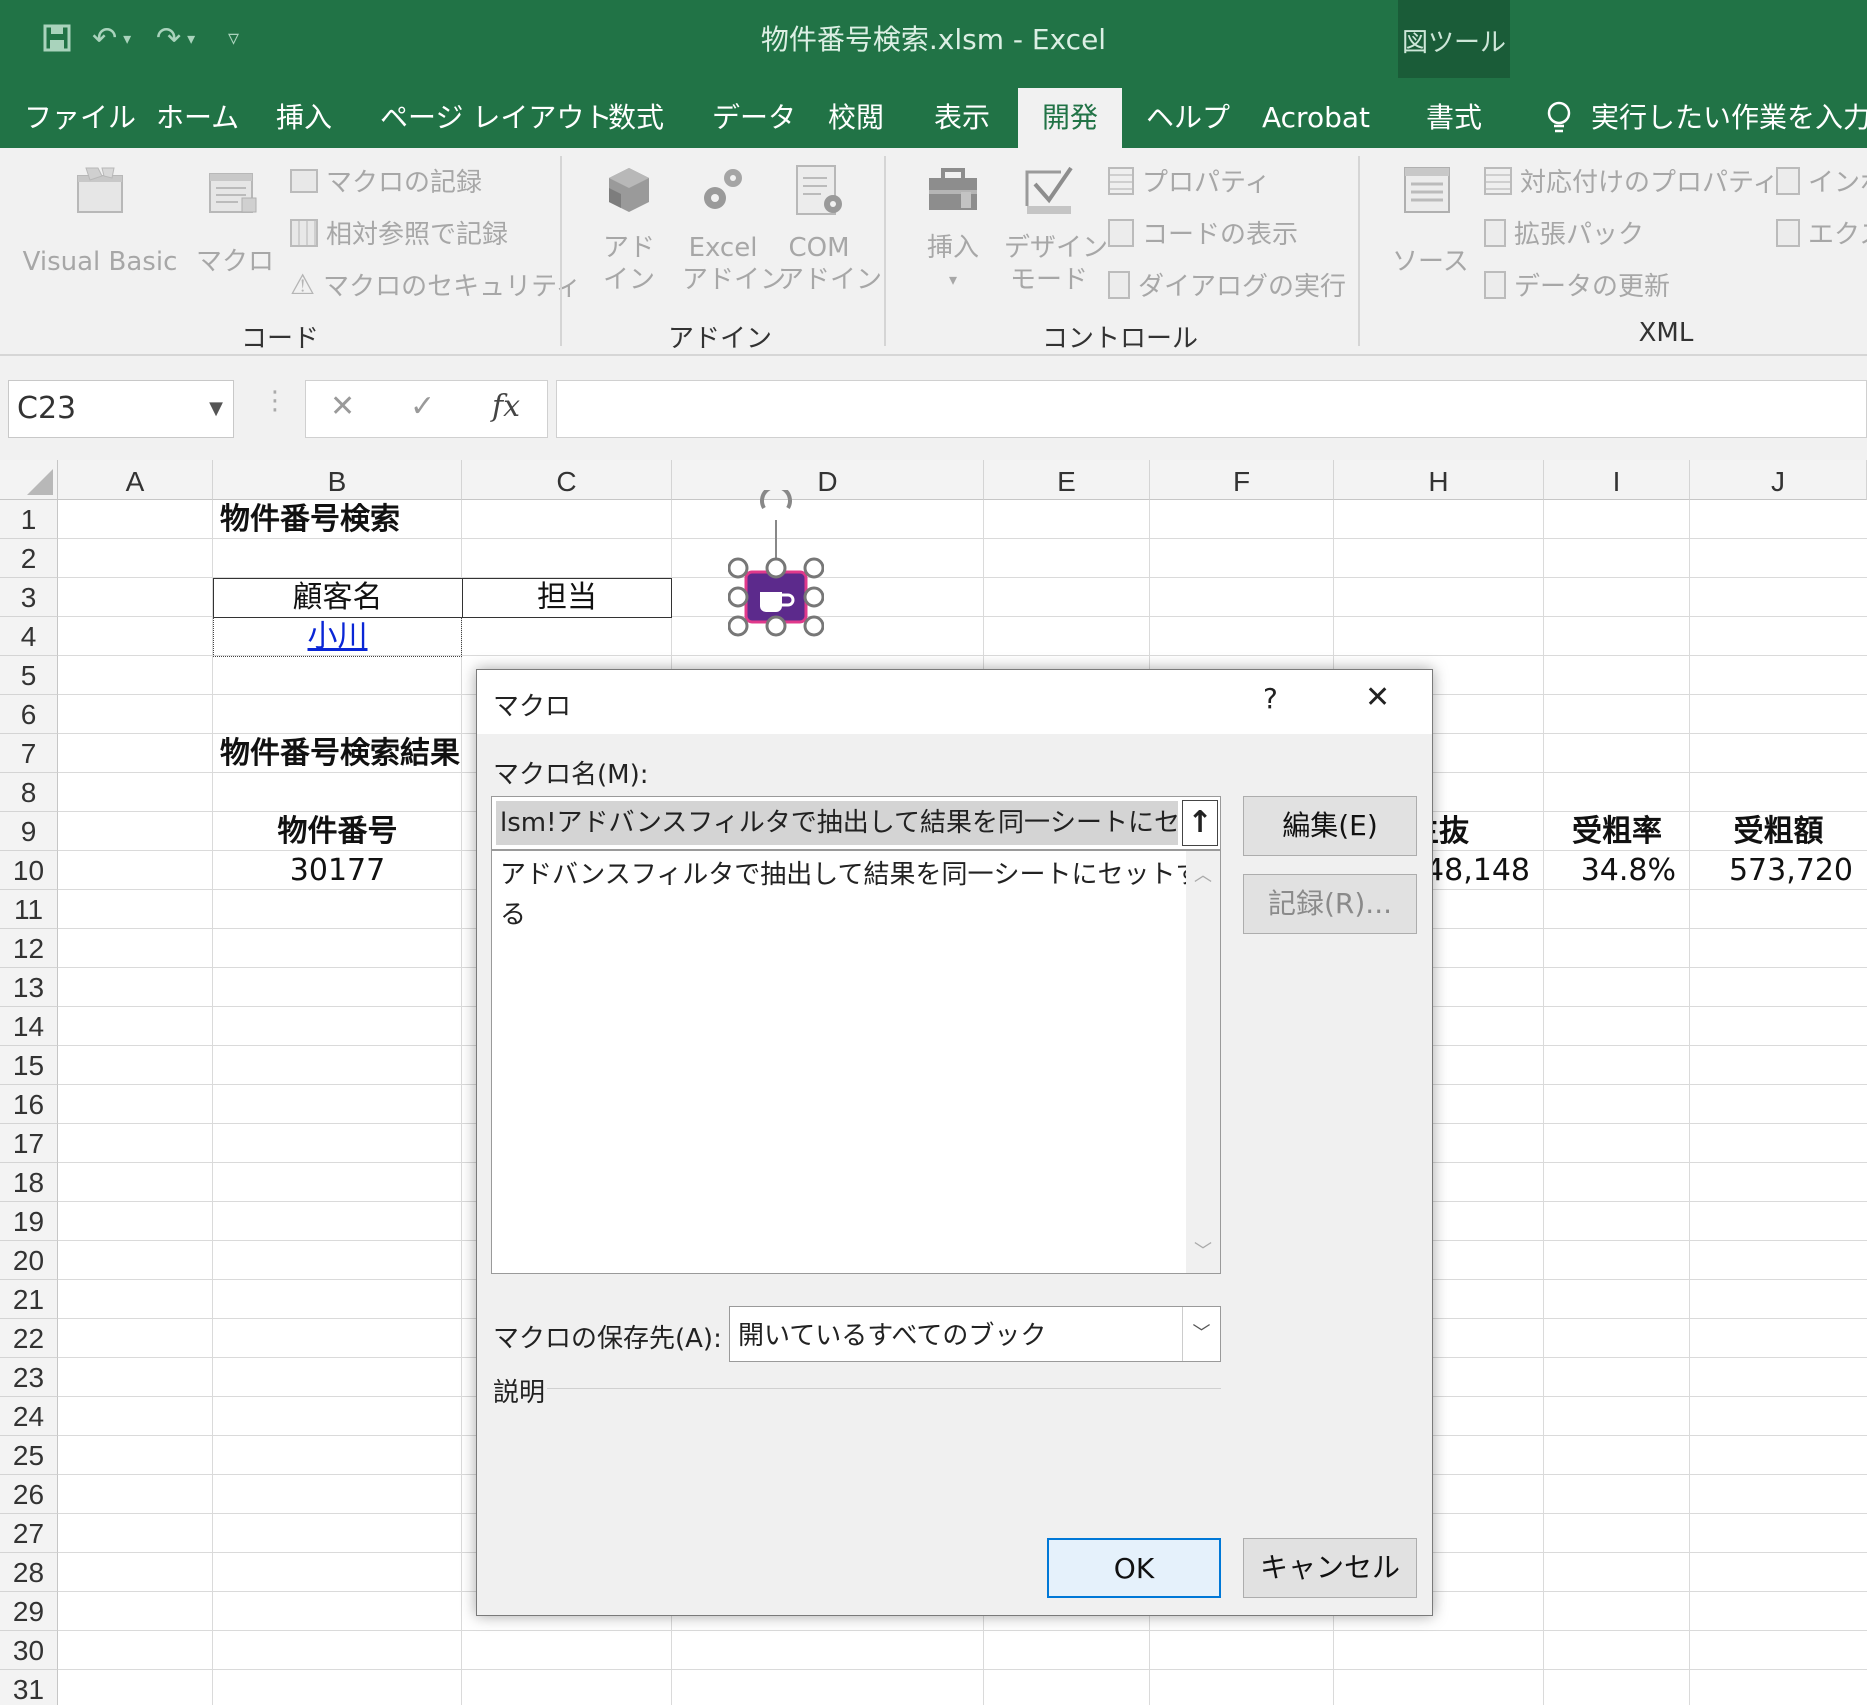  What do you see at coordinates (975, 1334) in the screenshot?
I see `location-select: 開いているすべてのブック ﹀` at bounding box center [975, 1334].